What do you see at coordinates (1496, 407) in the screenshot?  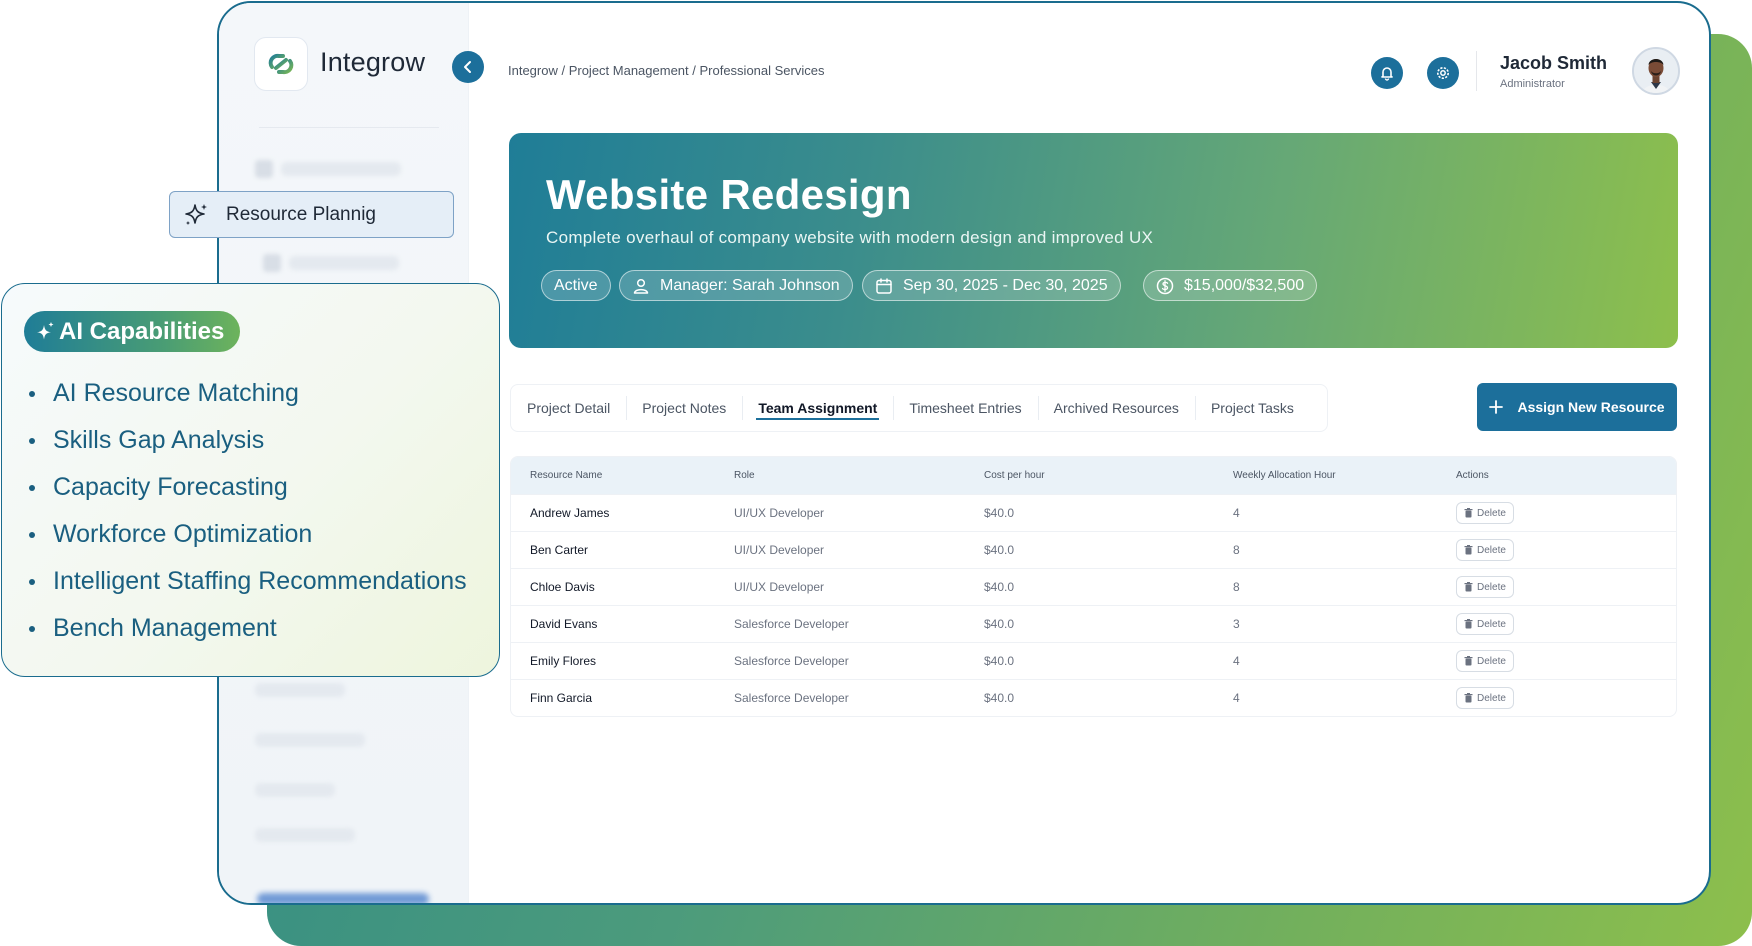 I see `plus-icon` at bounding box center [1496, 407].